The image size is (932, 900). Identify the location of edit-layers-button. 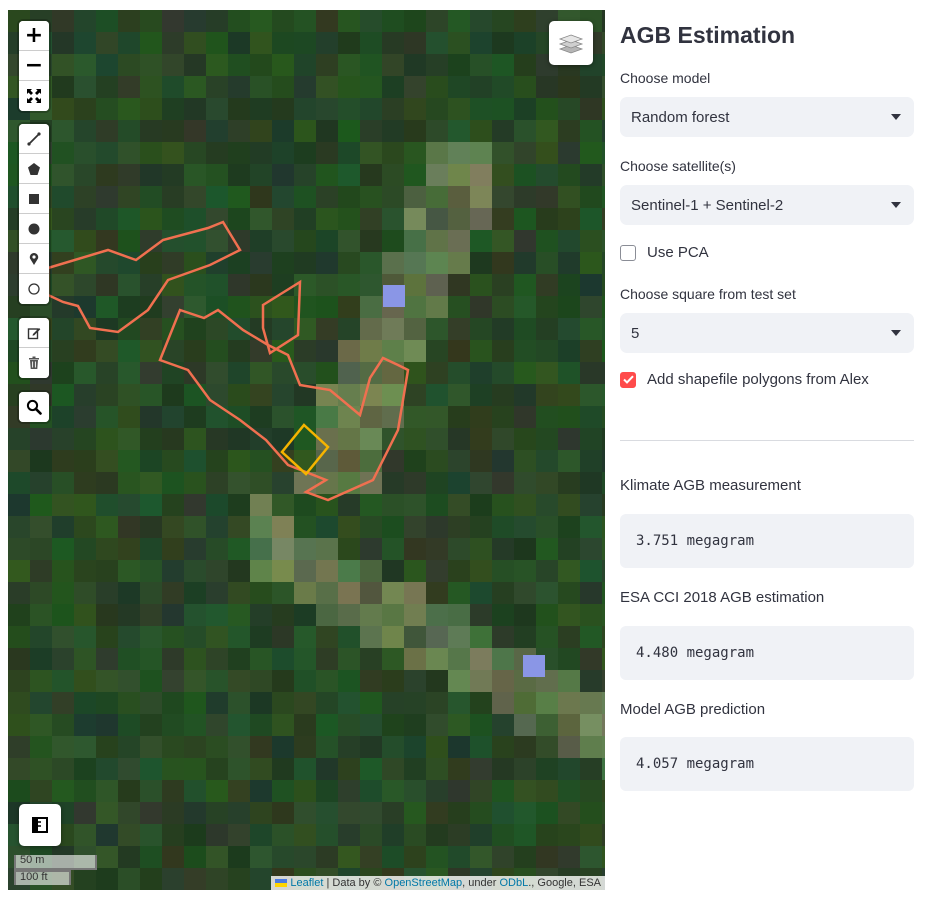
(34, 333).